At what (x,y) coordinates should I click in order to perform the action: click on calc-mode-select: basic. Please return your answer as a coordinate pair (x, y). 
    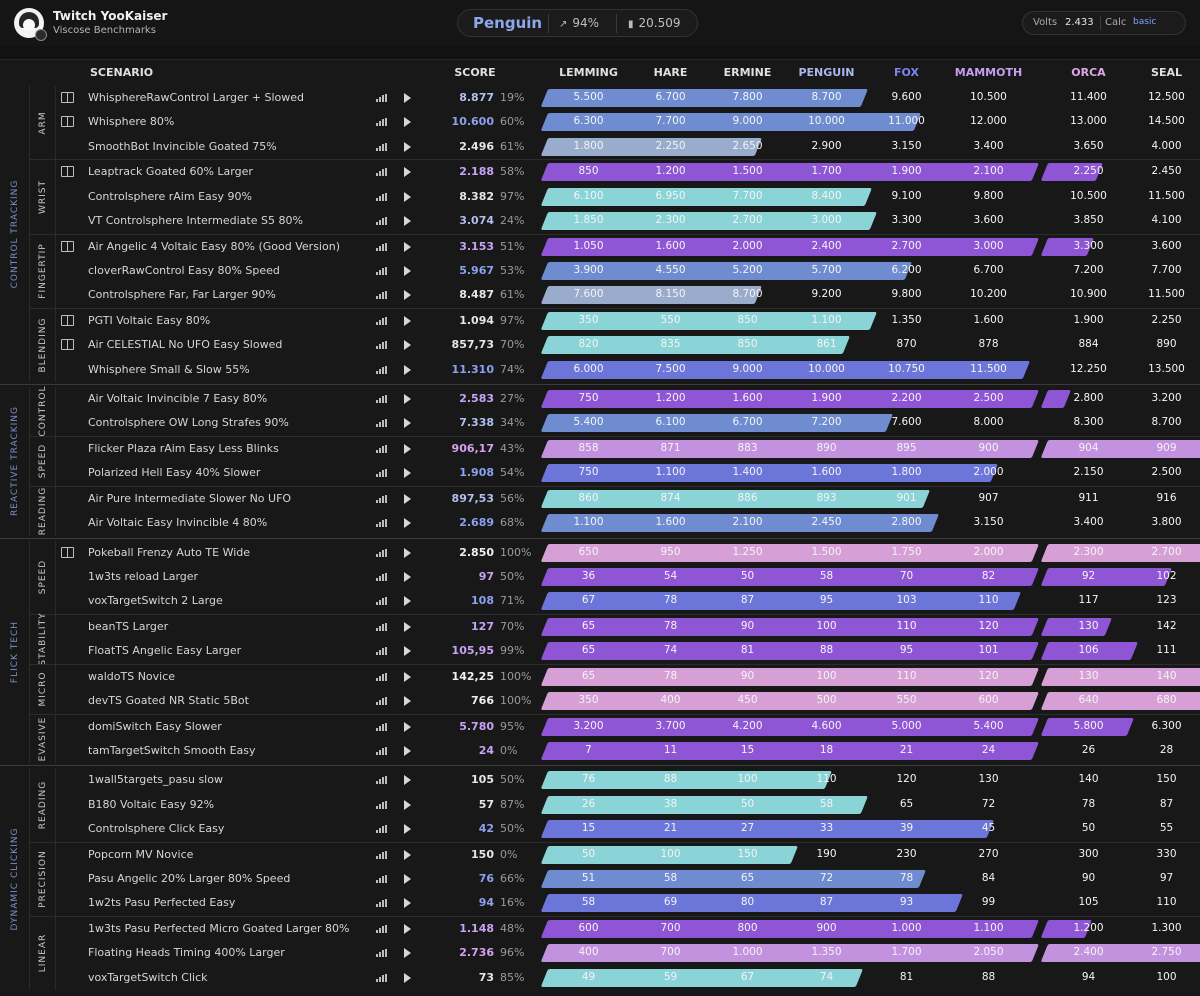
    Looking at the image, I should click on (1144, 22).